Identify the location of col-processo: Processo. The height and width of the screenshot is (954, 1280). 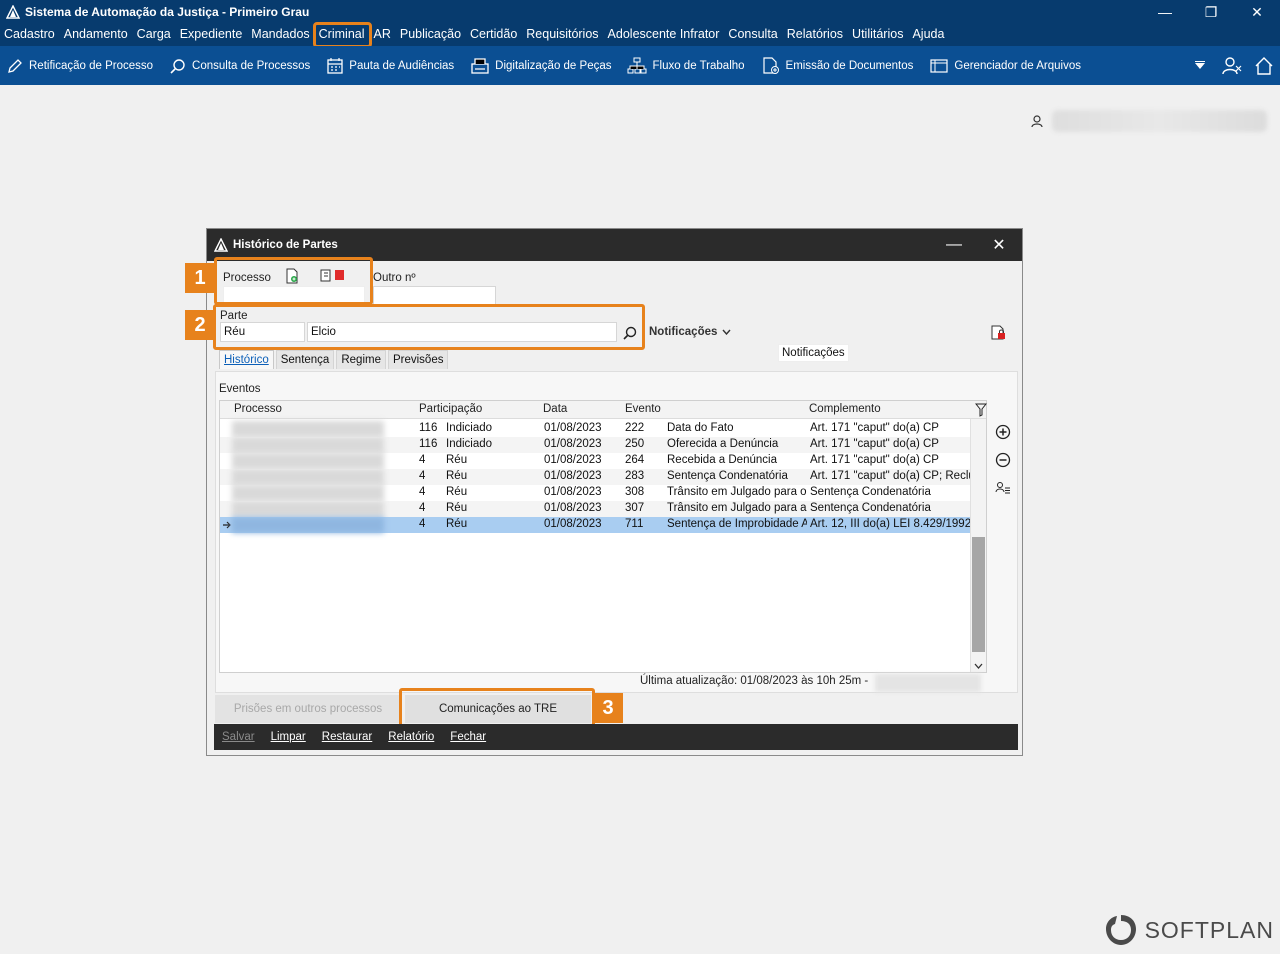
(258, 409).